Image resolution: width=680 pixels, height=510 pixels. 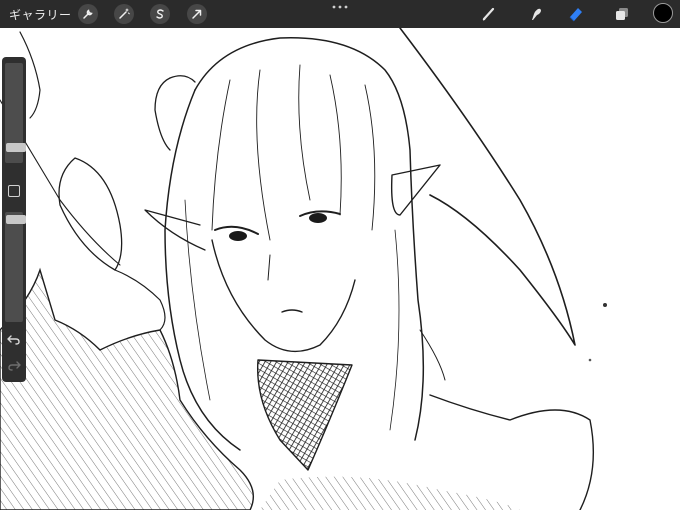 What do you see at coordinates (16, 147) in the screenshot?
I see `brush-size-thumb` at bounding box center [16, 147].